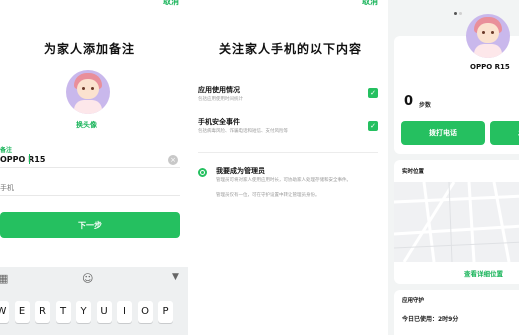  I want to click on page-title: 为家人添加备注, so click(90, 49).